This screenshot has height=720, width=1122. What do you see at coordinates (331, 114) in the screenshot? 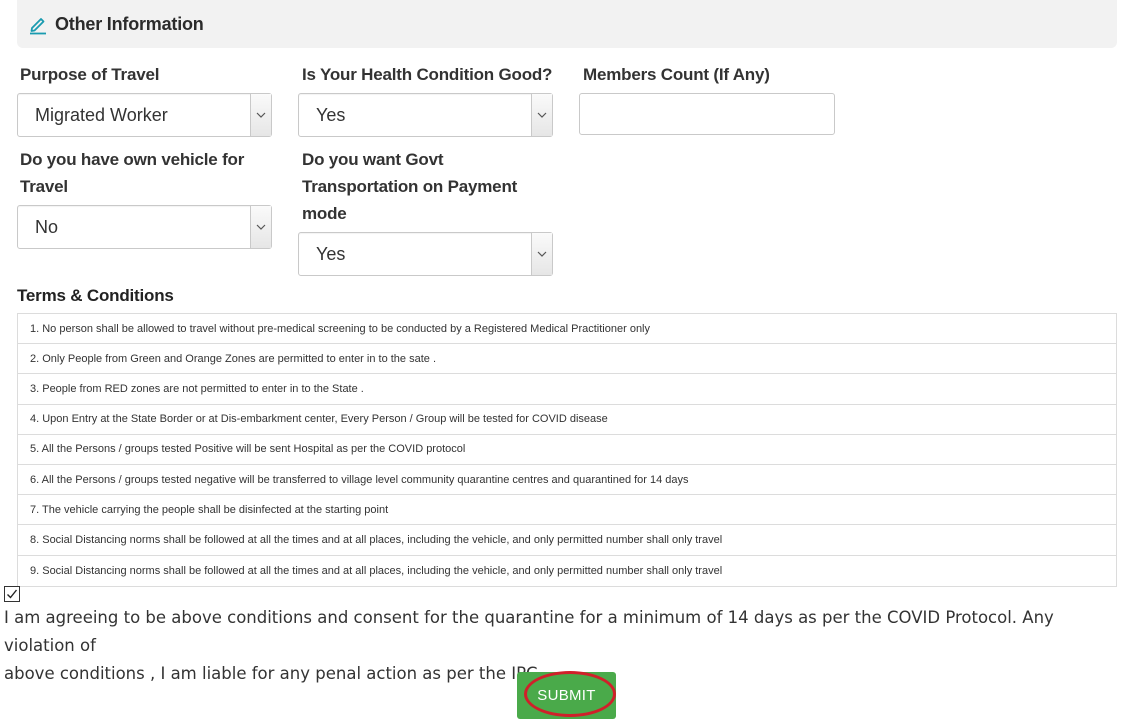
I see `health-condition-value: Yes` at bounding box center [331, 114].